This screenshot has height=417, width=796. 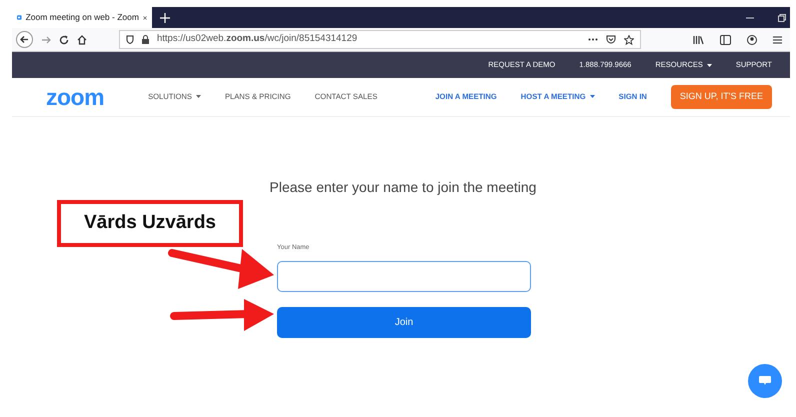 What do you see at coordinates (257, 39) in the screenshot?
I see `url-text: https://us02web.zoom.us/wc/join/85154314129` at bounding box center [257, 39].